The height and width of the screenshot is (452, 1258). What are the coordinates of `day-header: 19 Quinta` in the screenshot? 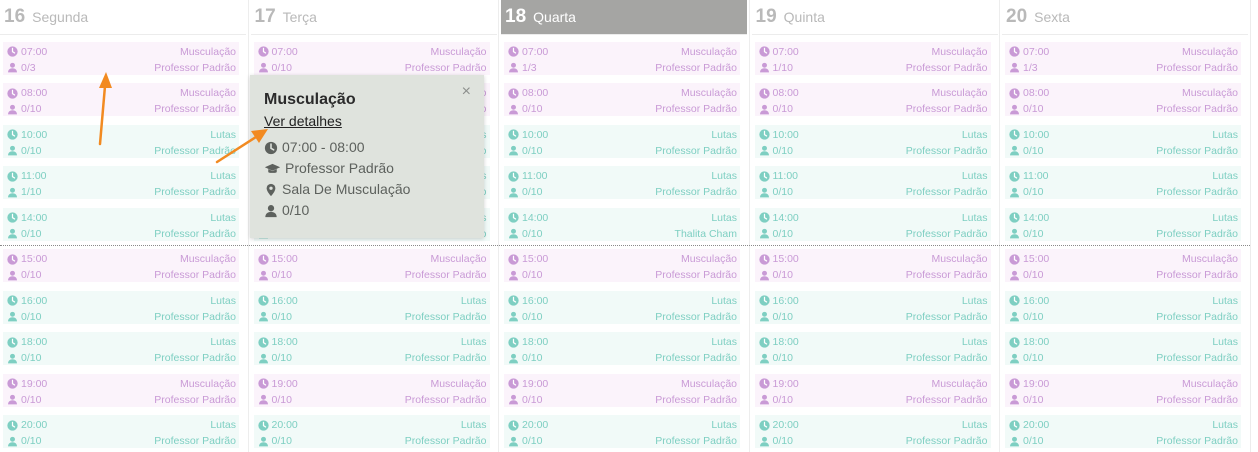 It's located at (874, 17).